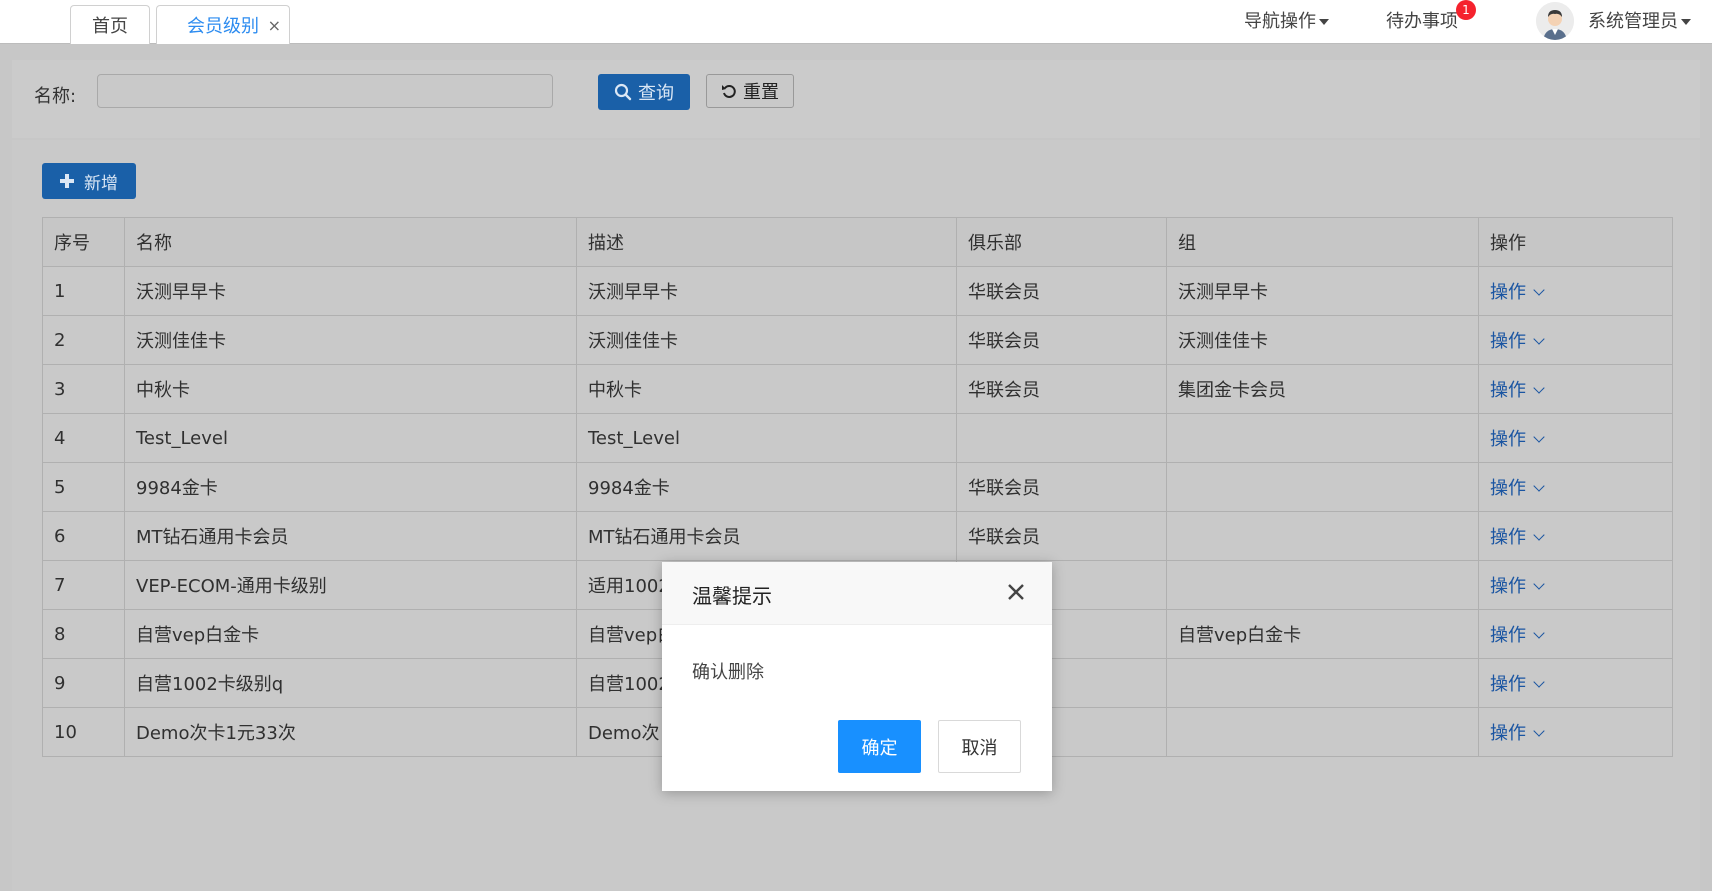  I want to click on column-header-club: 俱乐部, so click(1061, 242).